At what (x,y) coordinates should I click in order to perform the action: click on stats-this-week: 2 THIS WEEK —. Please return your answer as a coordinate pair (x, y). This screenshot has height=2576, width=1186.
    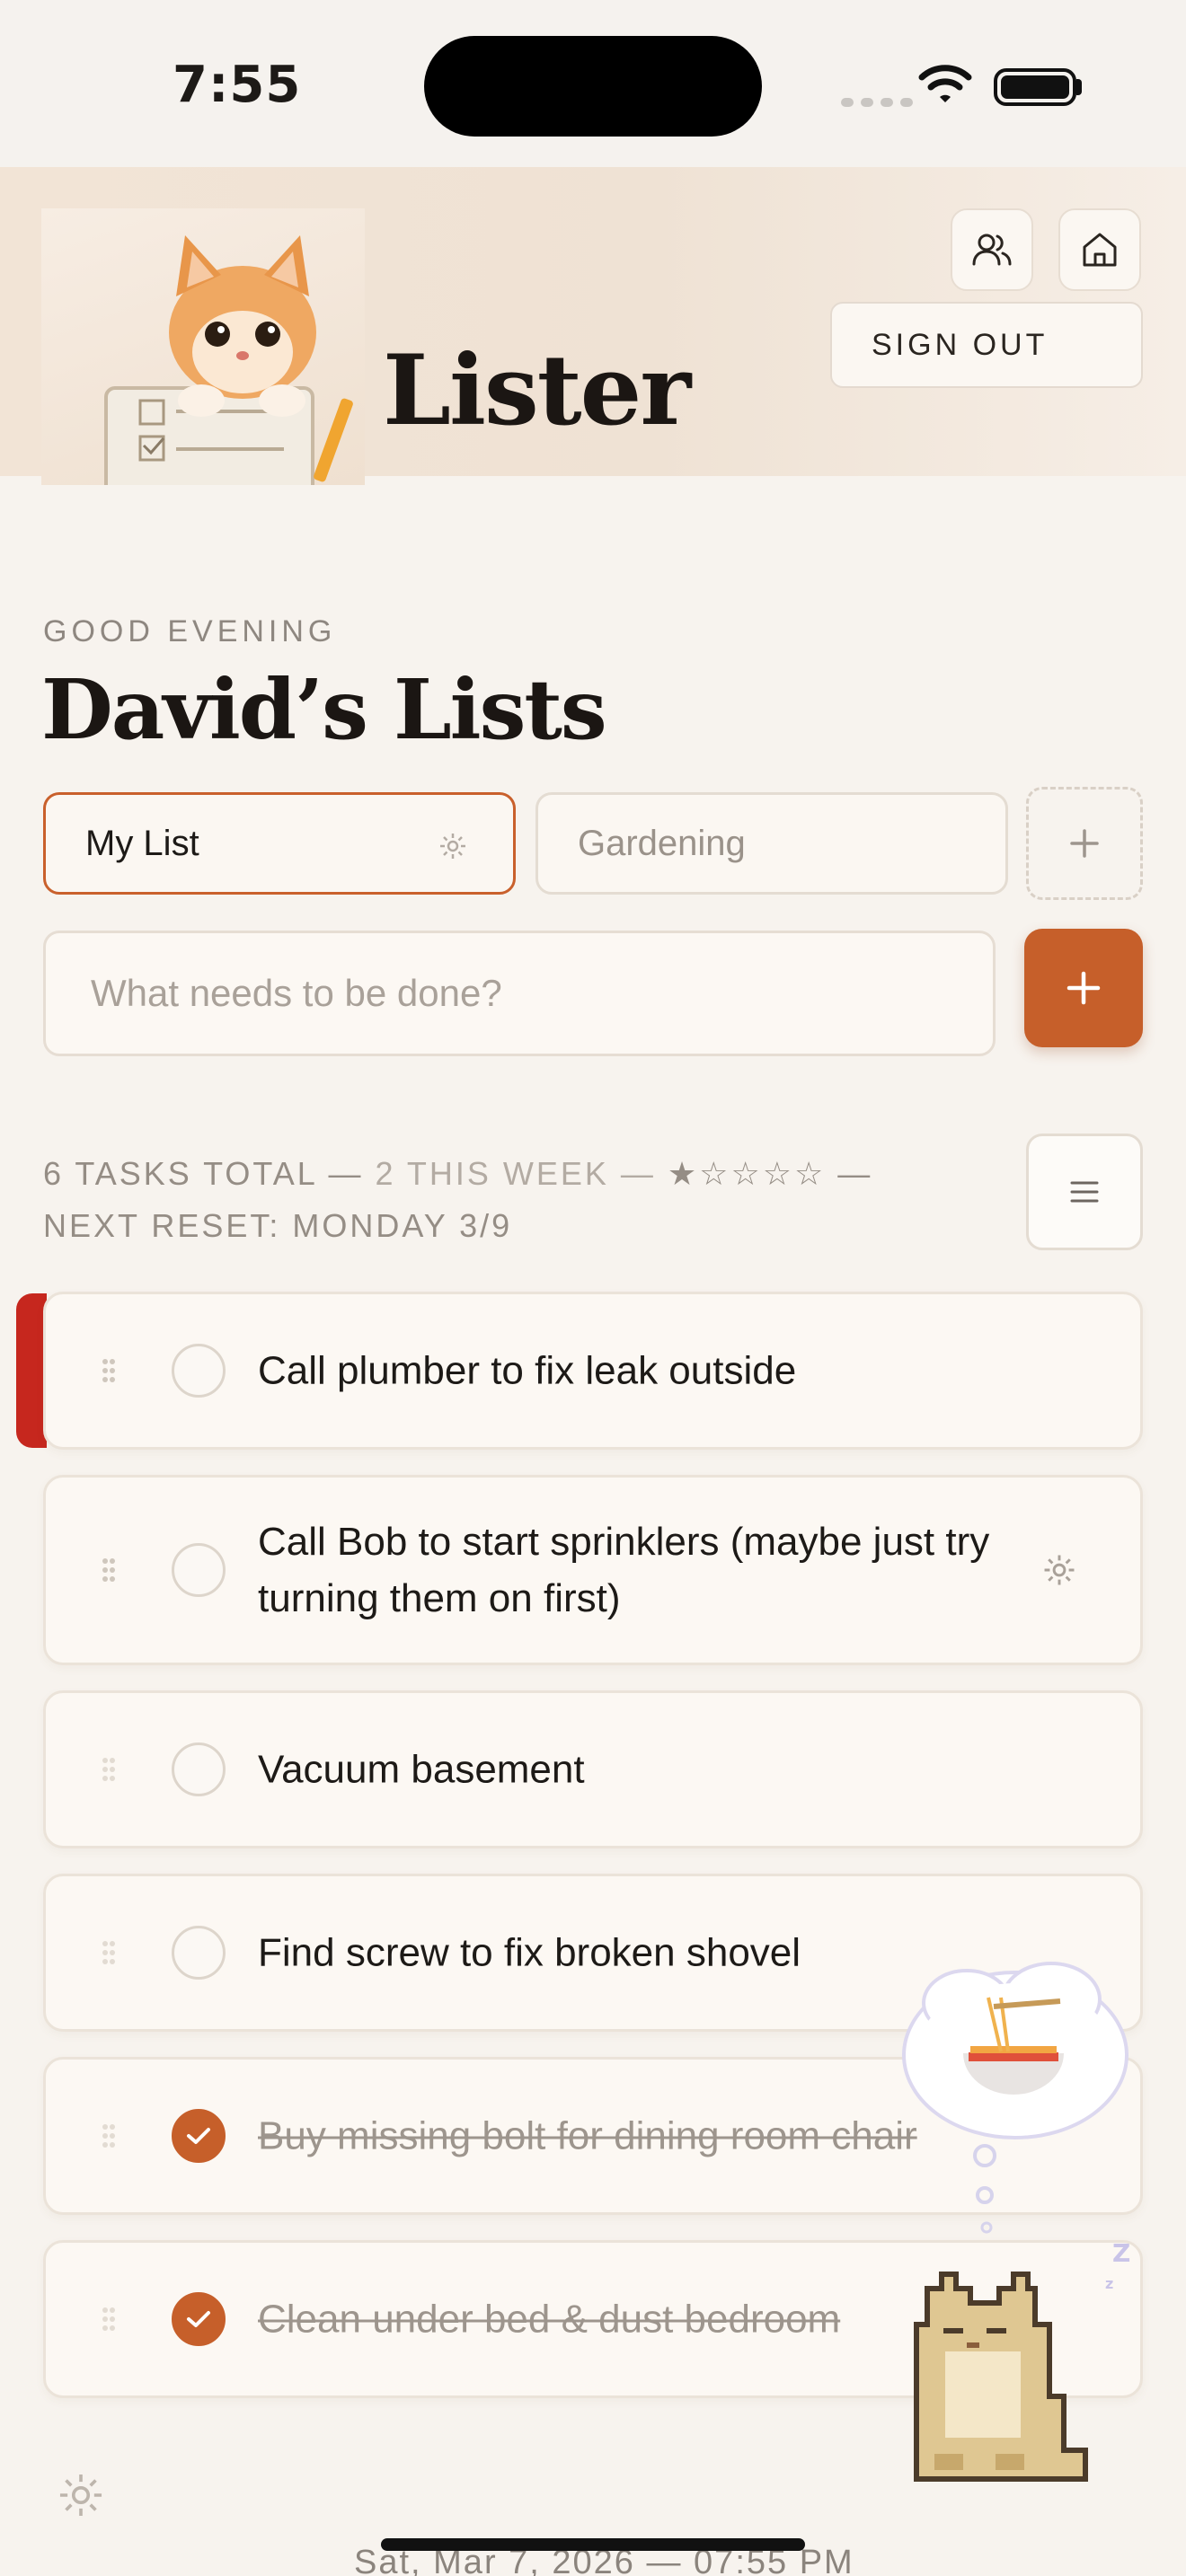
    Looking at the image, I should click on (515, 1173).